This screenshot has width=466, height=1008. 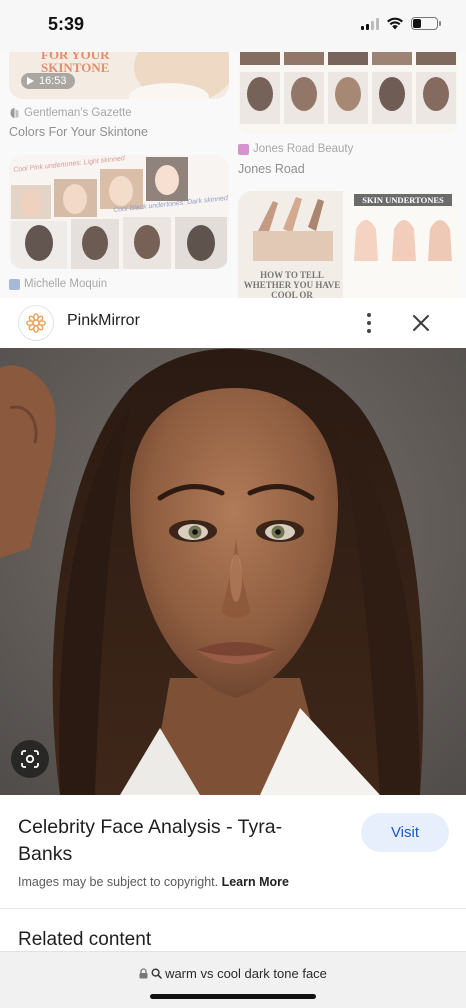 What do you see at coordinates (292, 284) in the screenshot?
I see `thumbnail-caption: HOW TO TELL WHETHER YOU HAVE COOL OR` at bounding box center [292, 284].